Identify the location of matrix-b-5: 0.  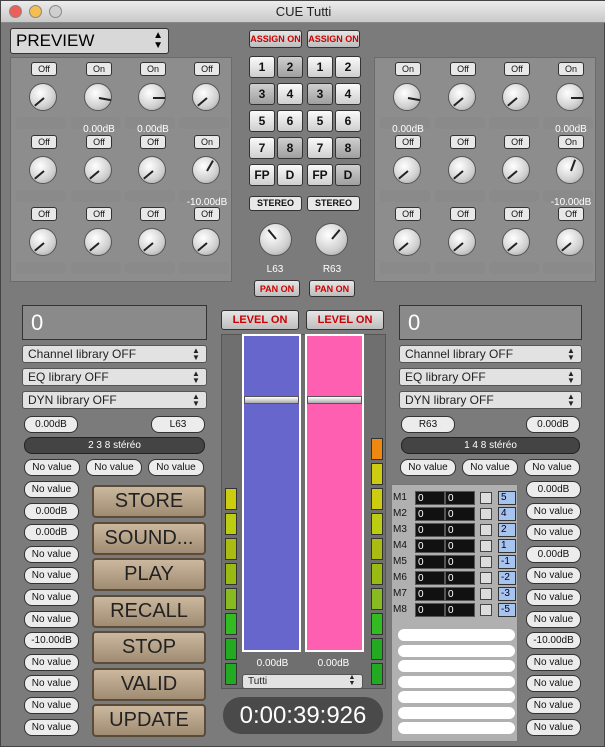
(460, 562).